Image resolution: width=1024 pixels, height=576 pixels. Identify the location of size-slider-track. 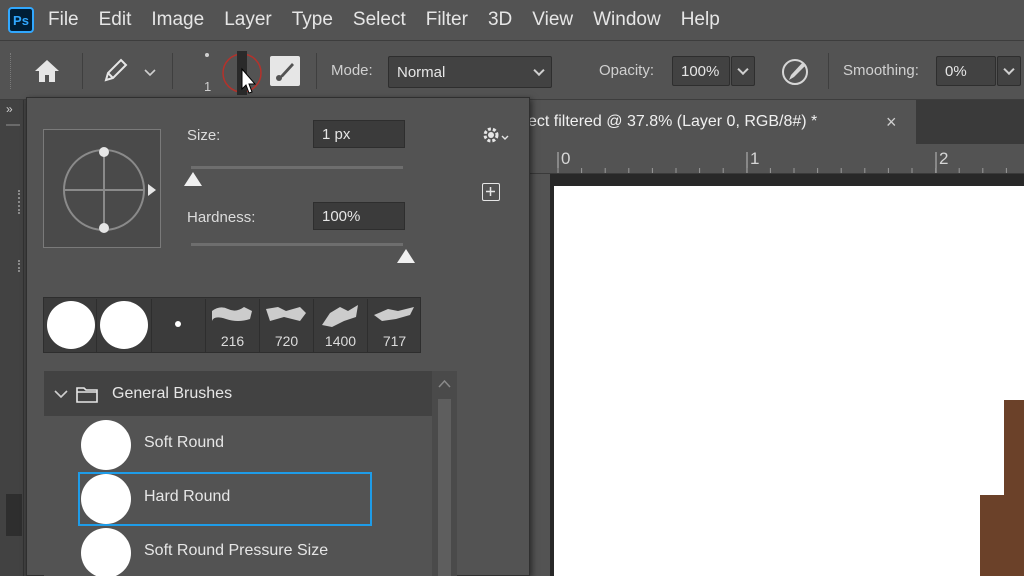
(297, 167).